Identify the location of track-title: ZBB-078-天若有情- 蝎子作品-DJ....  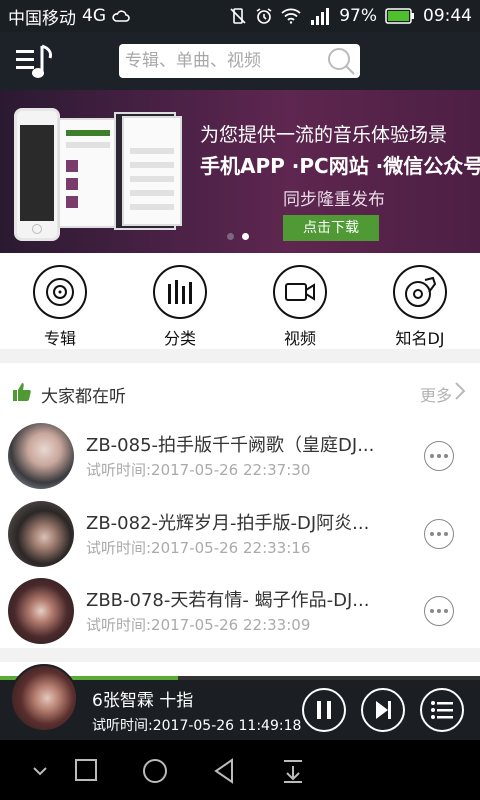
(228, 600).